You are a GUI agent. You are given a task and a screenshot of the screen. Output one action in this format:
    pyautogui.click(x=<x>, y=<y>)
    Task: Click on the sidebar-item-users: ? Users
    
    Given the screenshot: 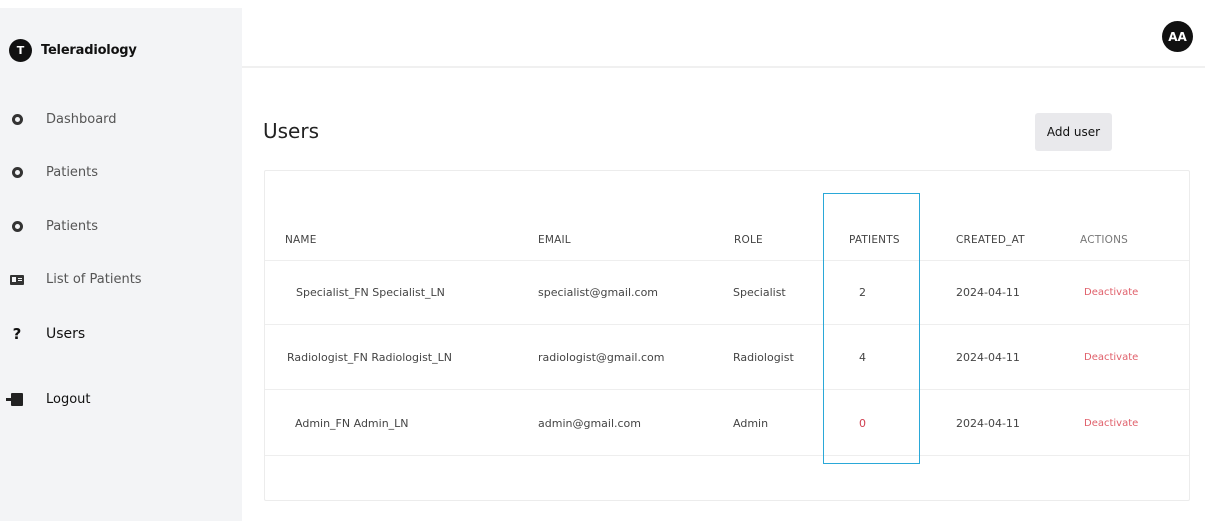 What is the action you would take?
    pyautogui.click(x=48, y=334)
    